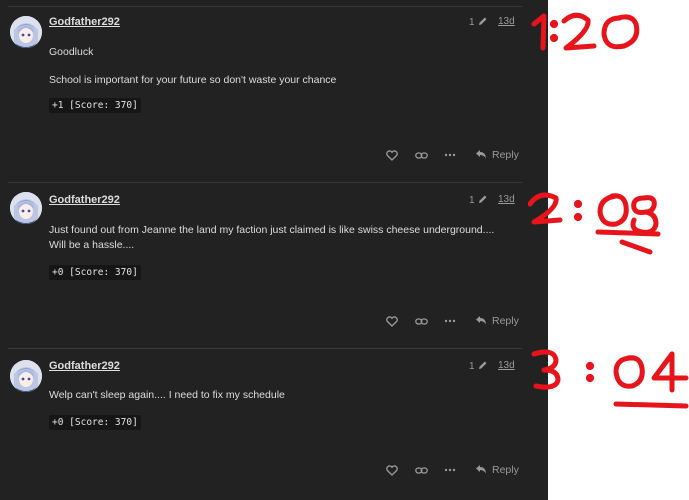 Image resolution: width=689 pixels, height=500 pixels. What do you see at coordinates (95, 105) in the screenshot?
I see `score-code: +1 [Score: 370]` at bounding box center [95, 105].